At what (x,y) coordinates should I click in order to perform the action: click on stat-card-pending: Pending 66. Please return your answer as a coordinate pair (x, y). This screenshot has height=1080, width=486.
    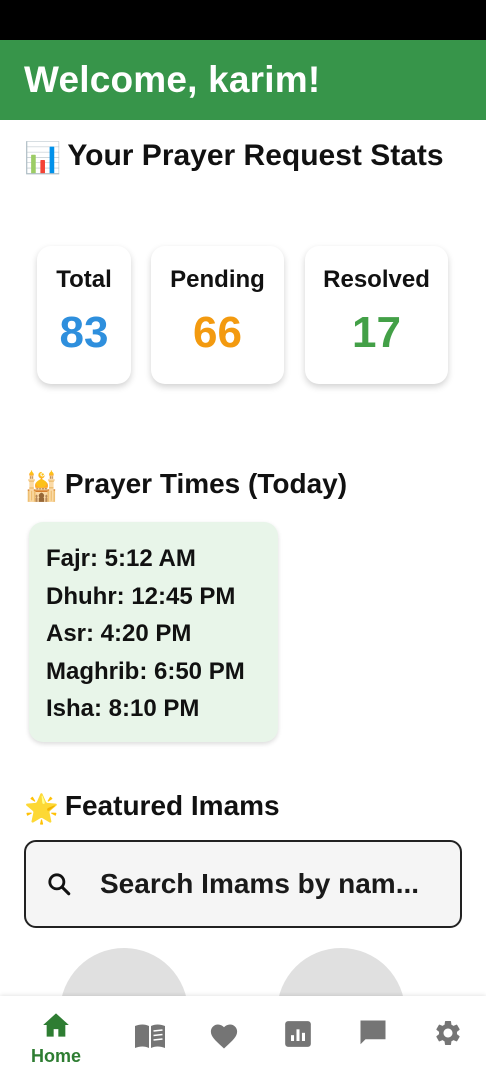
    Looking at the image, I should click on (217, 315).